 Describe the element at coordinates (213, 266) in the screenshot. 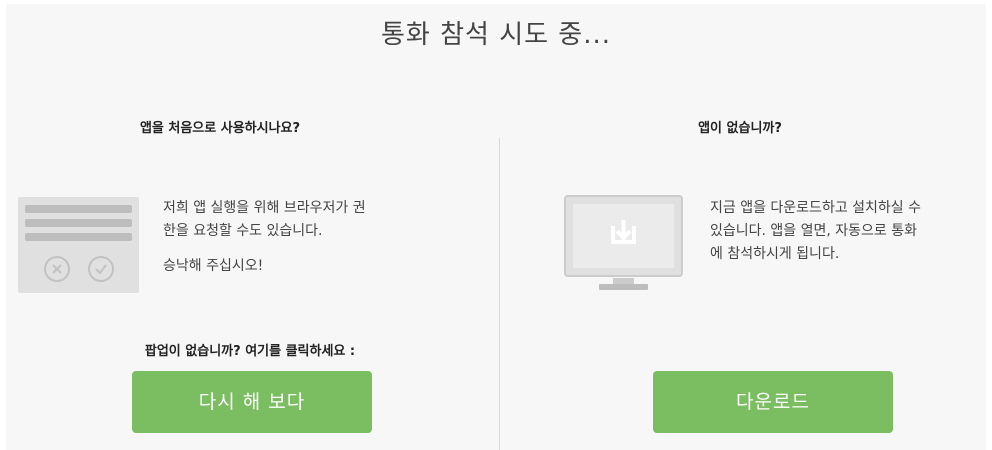

I see `accept-text: 승낙해 주십시오!` at that location.